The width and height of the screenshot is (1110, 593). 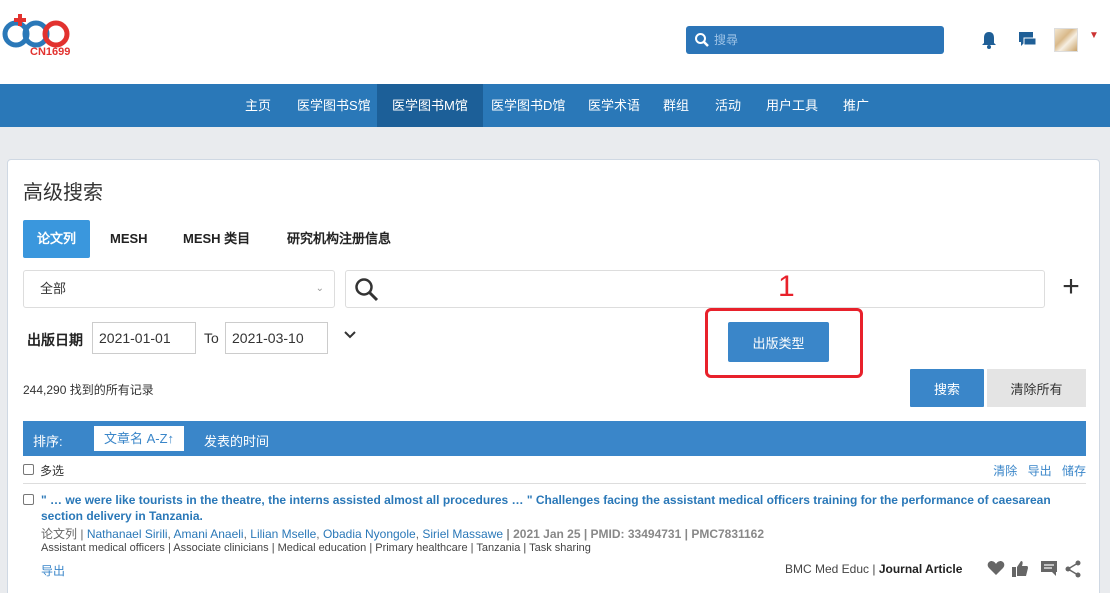 I want to click on tab-trial-registry: 研究机构注册信息, so click(x=339, y=239).